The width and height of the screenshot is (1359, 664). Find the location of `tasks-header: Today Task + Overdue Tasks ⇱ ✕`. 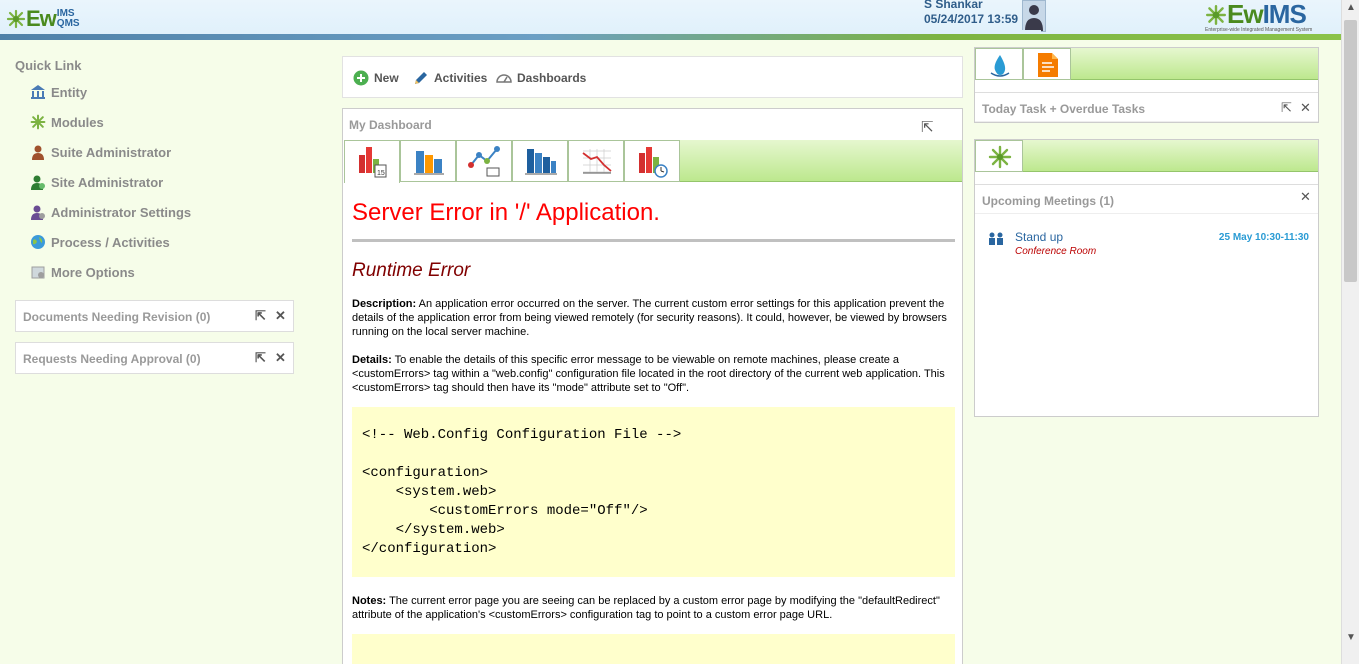

tasks-header: Today Task + Overdue Tasks ⇱ ✕ is located at coordinates (1146, 107).